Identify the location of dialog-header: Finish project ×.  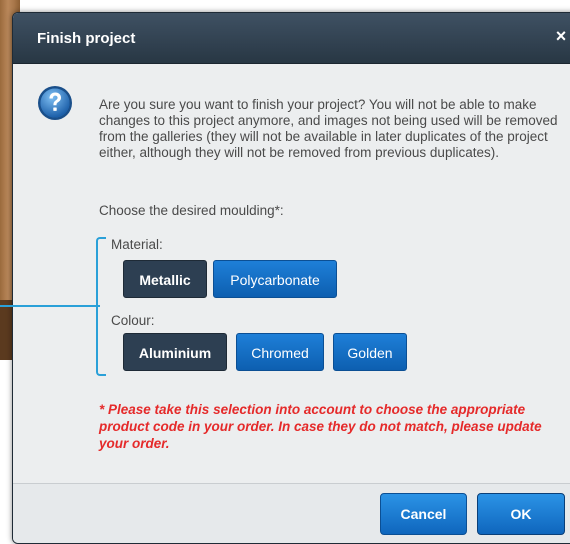
(291, 38).